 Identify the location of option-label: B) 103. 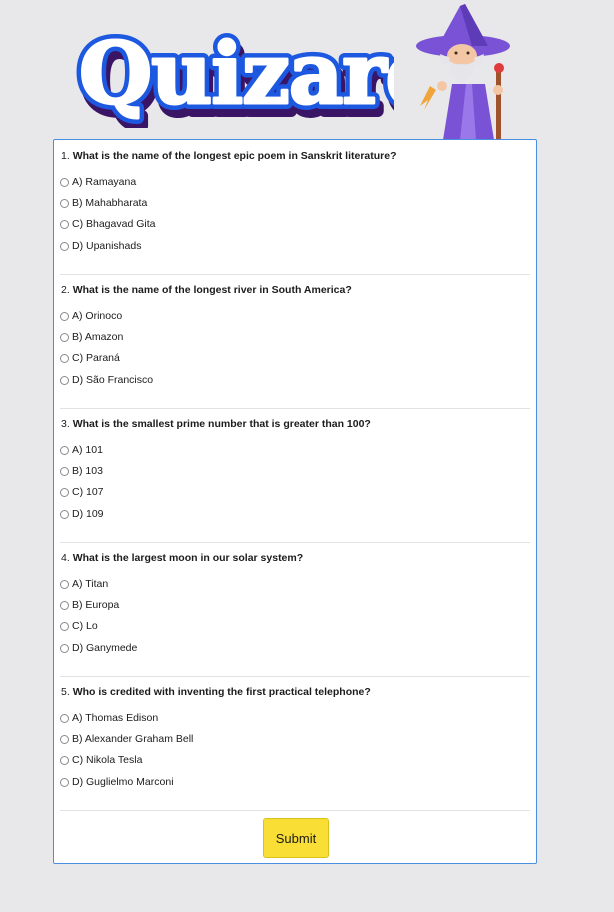
(87, 471).